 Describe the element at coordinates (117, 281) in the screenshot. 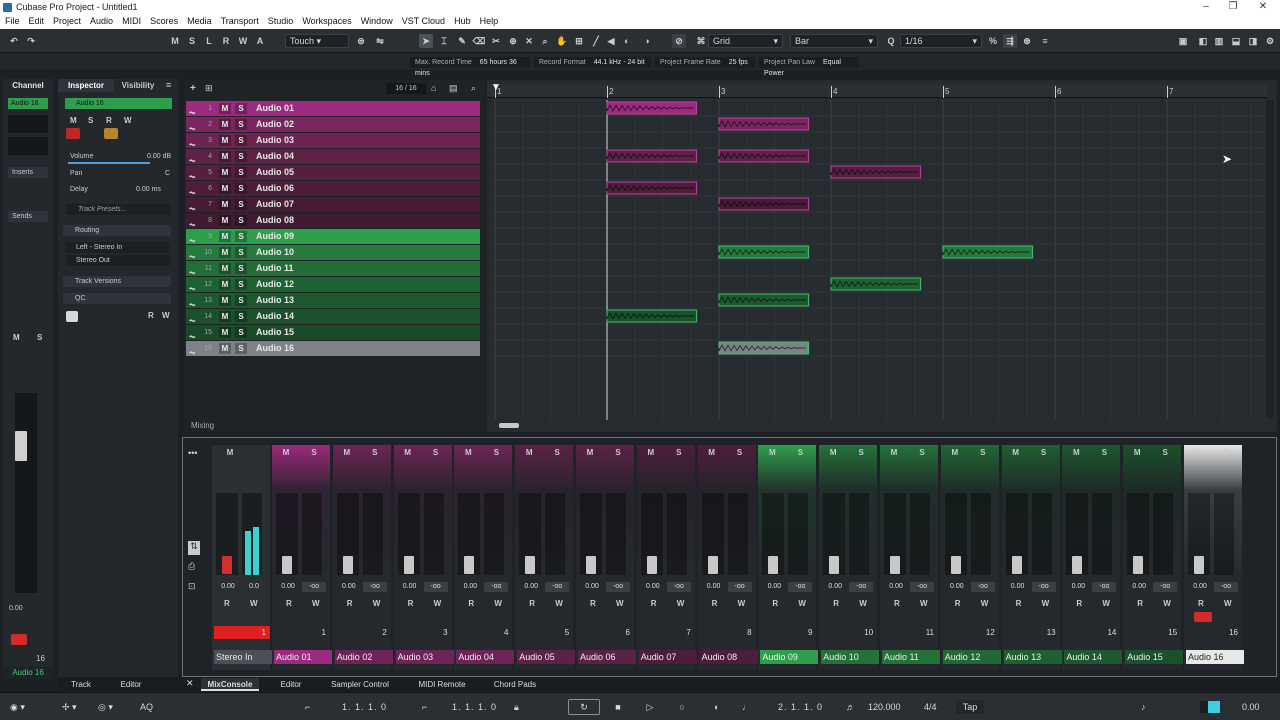

I see `track-versions-section: Track Versions` at that location.